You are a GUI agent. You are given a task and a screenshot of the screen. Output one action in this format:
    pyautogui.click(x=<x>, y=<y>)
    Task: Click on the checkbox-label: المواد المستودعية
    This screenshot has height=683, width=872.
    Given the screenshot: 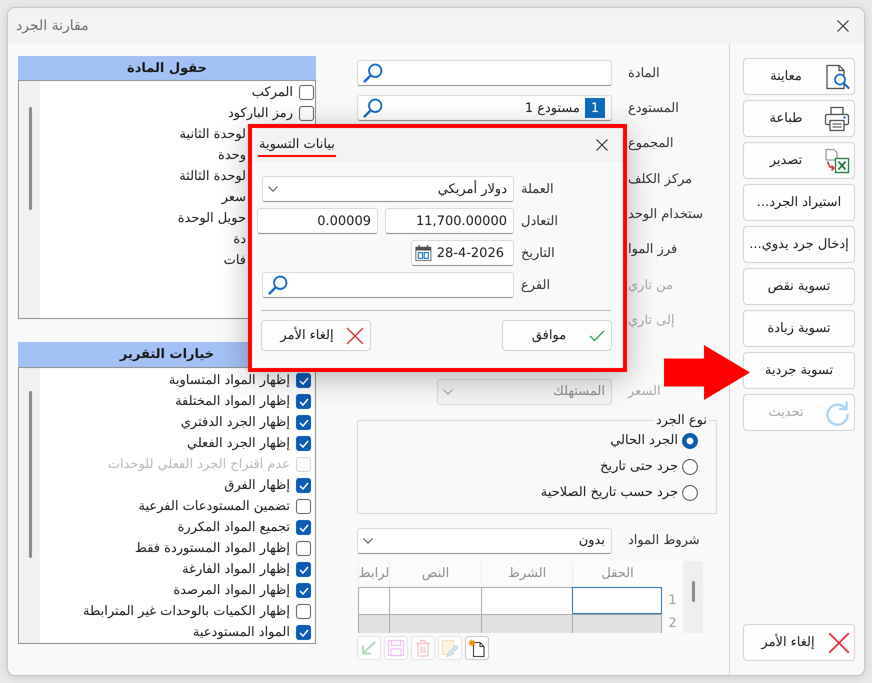 What is the action you would take?
    pyautogui.click(x=241, y=632)
    